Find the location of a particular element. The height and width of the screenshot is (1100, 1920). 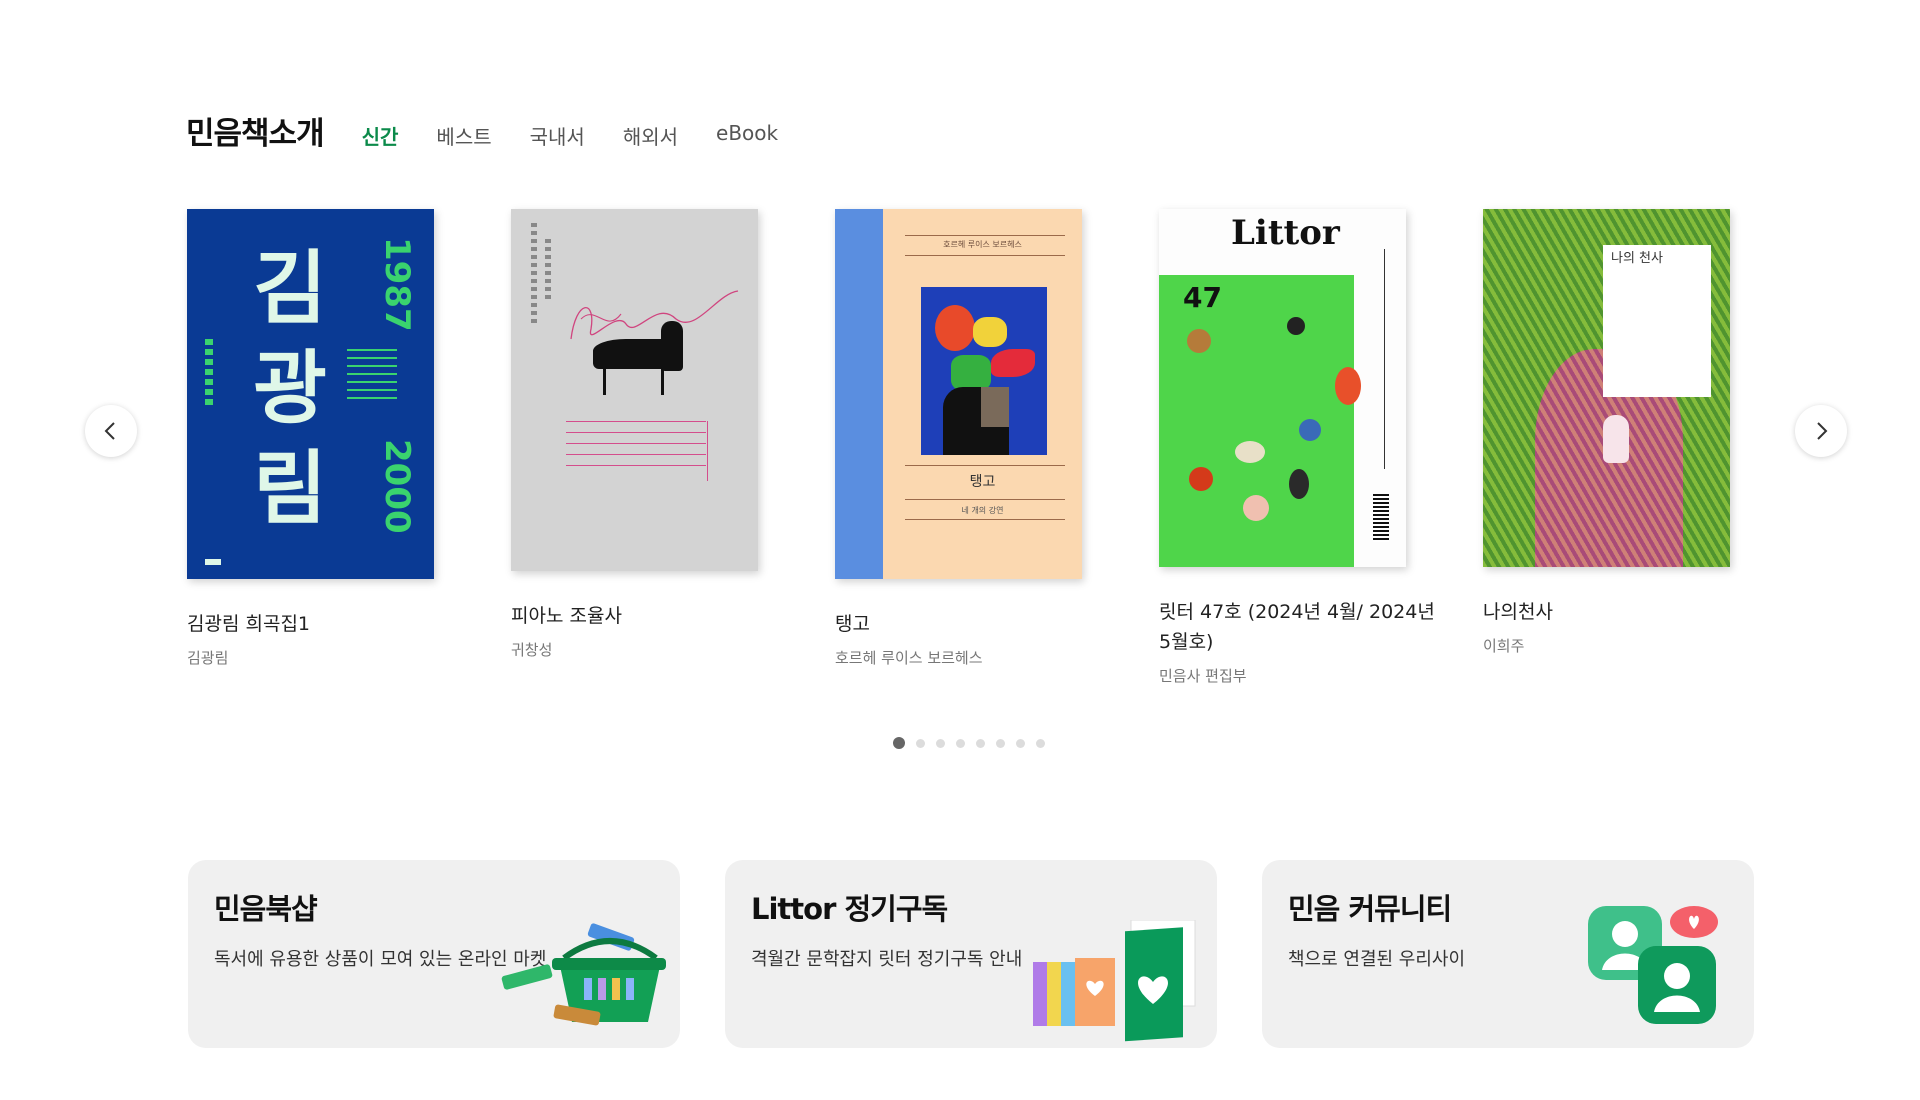

card-description: 책으로 연결된 우리사이 is located at coordinates (1377, 959).